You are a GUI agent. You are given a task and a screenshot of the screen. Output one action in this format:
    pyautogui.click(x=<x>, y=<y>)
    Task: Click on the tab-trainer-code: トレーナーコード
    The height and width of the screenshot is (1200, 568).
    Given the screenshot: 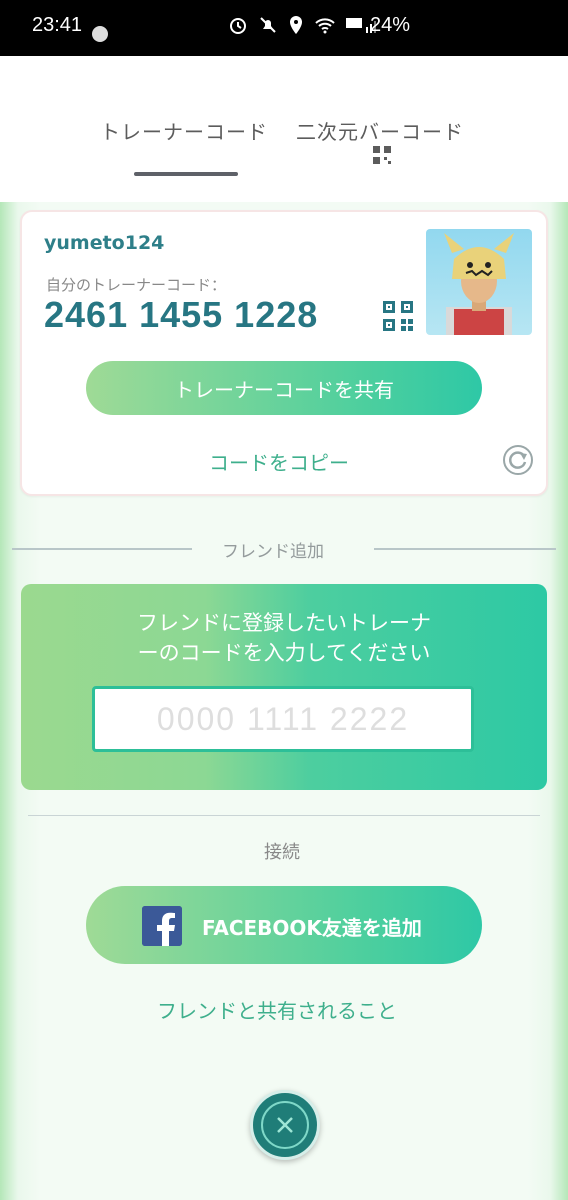 What is the action you would take?
    pyautogui.click(x=184, y=130)
    